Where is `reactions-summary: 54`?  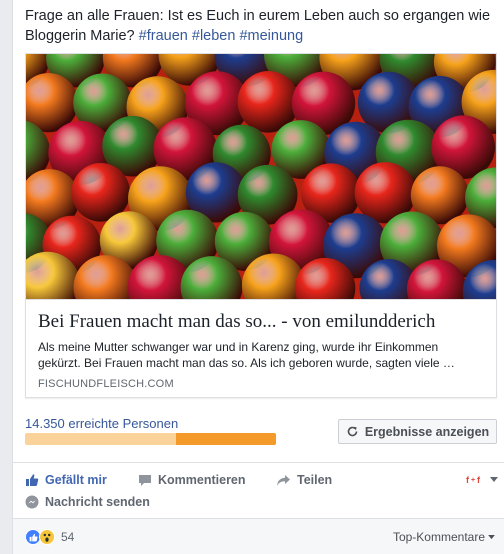 reactions-summary: 54 is located at coordinates (49, 537).